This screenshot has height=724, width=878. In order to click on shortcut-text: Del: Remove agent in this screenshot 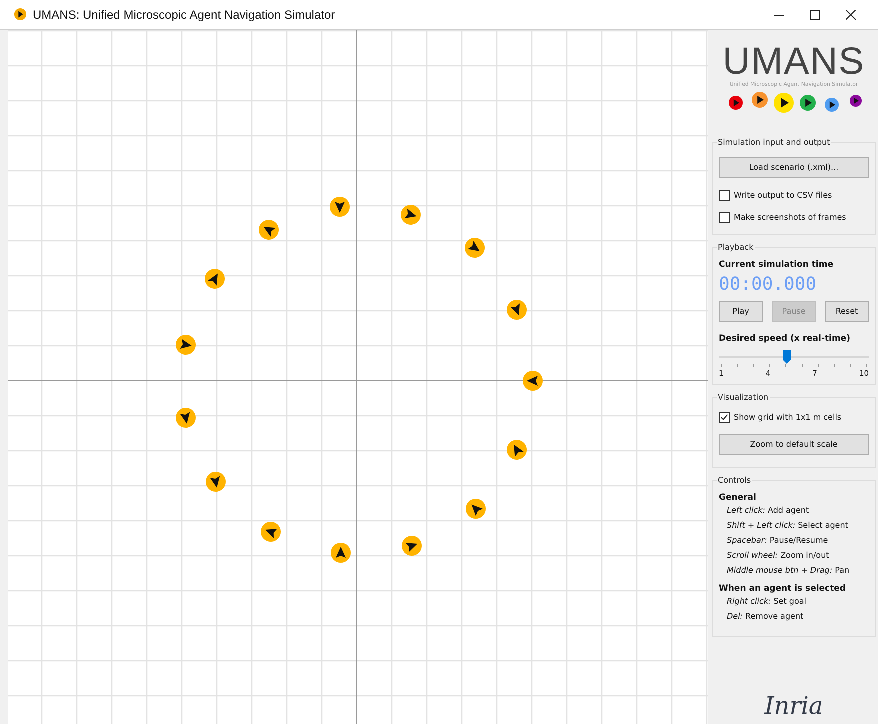, I will do `click(765, 617)`.